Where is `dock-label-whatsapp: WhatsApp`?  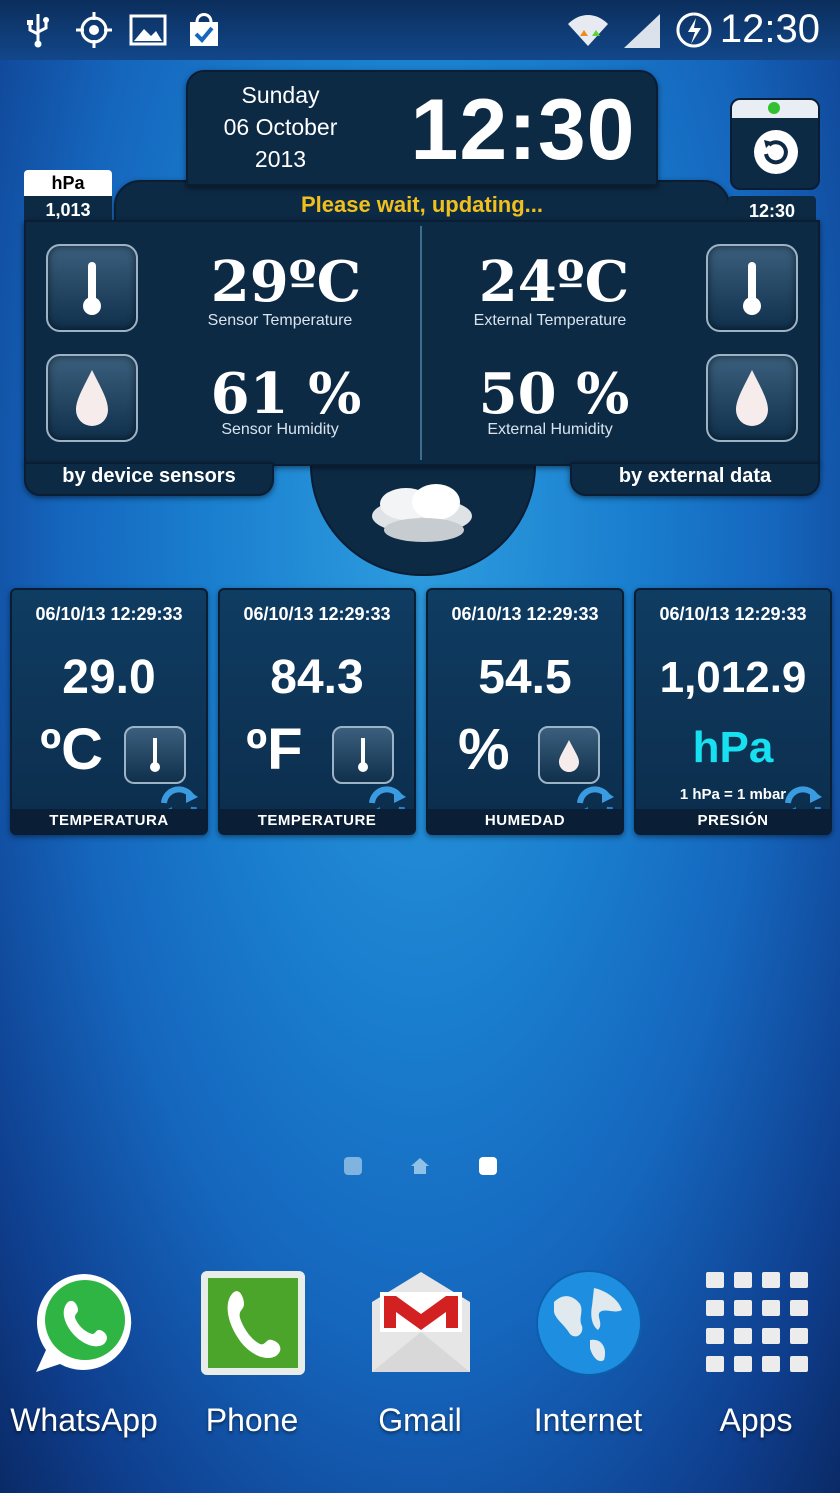 dock-label-whatsapp: WhatsApp is located at coordinates (84, 1420).